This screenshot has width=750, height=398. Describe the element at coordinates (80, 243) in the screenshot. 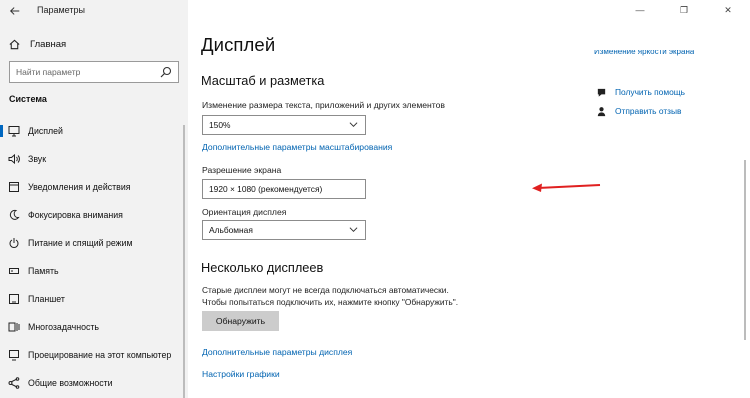

I see `sidebar-item-label: Питание и спящий режим` at that location.